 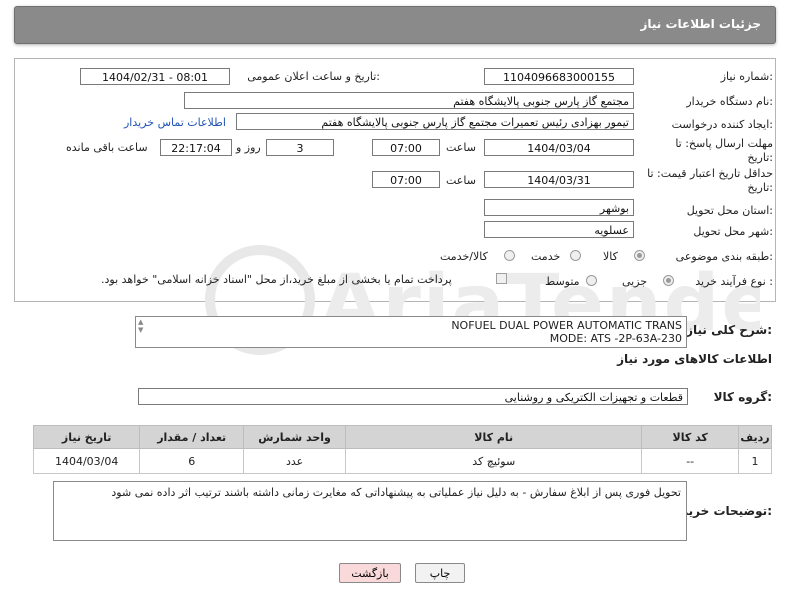 I want to click on scroll-arrows-icon: ▲ ▼, so click(x=143, y=326).